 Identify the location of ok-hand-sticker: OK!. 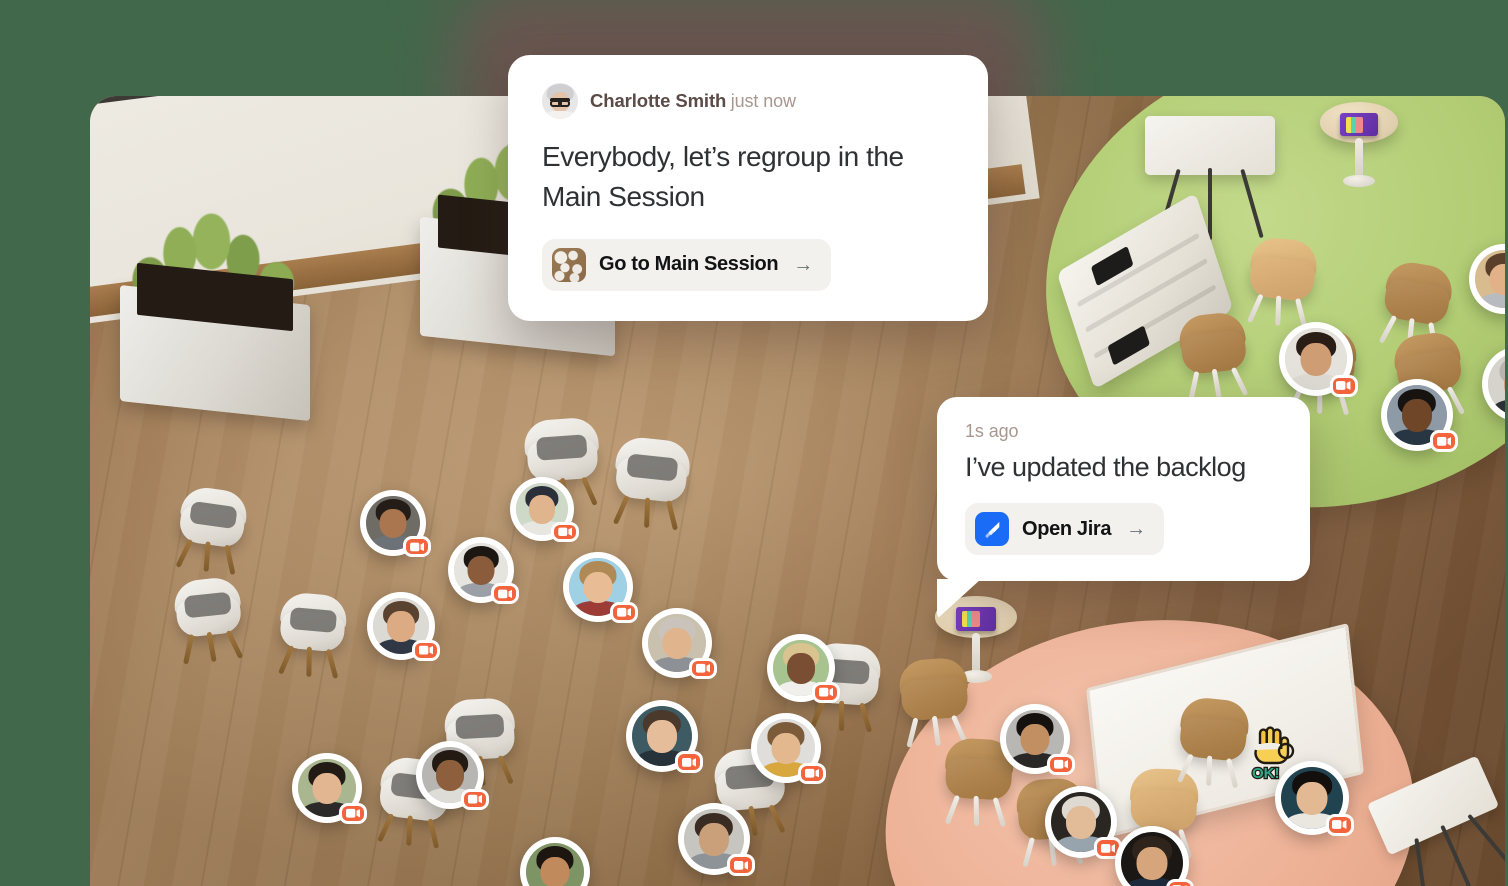
(1276, 755).